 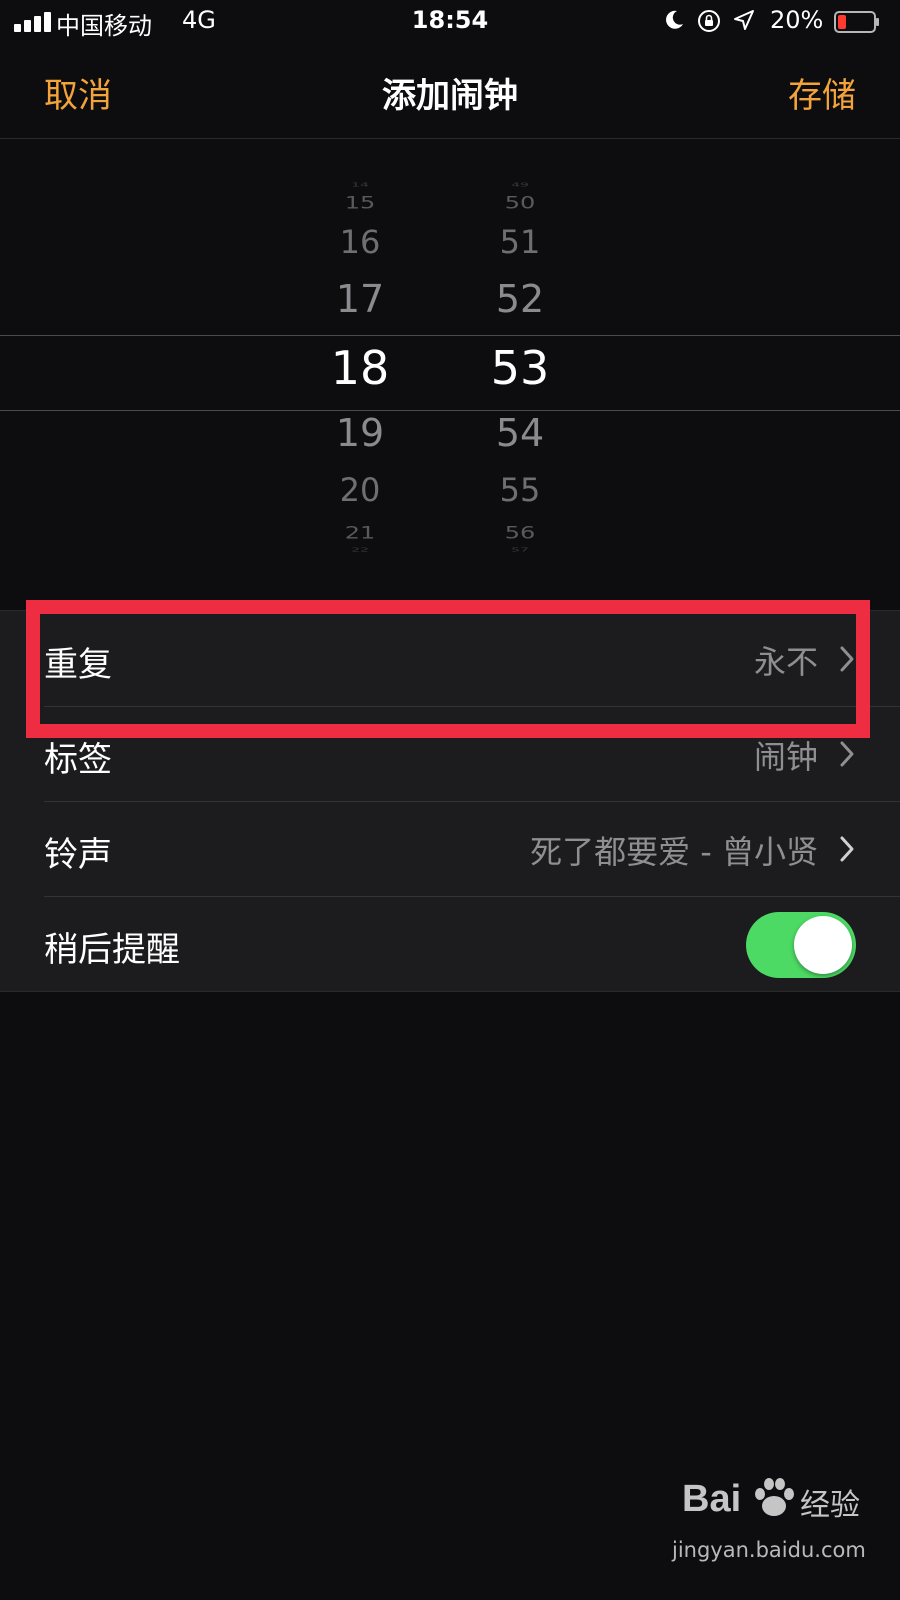 I want to click on label-value: 闹钟, so click(x=785, y=757).